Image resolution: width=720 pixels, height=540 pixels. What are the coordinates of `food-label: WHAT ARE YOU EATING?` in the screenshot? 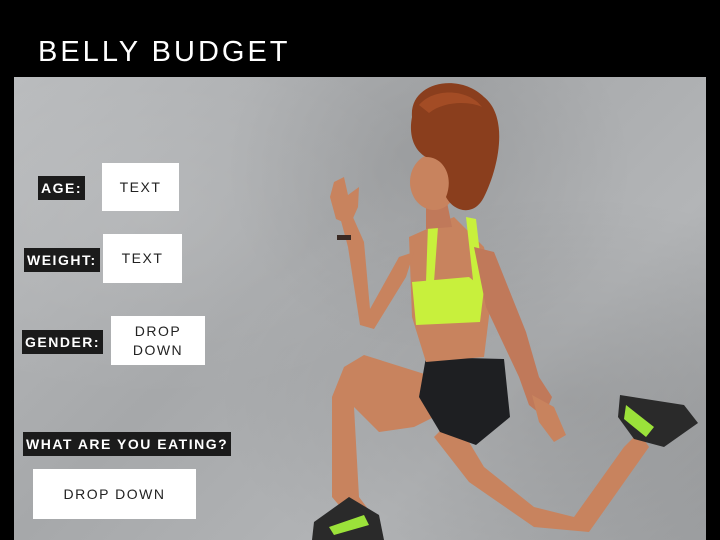 It's located at (127, 444).